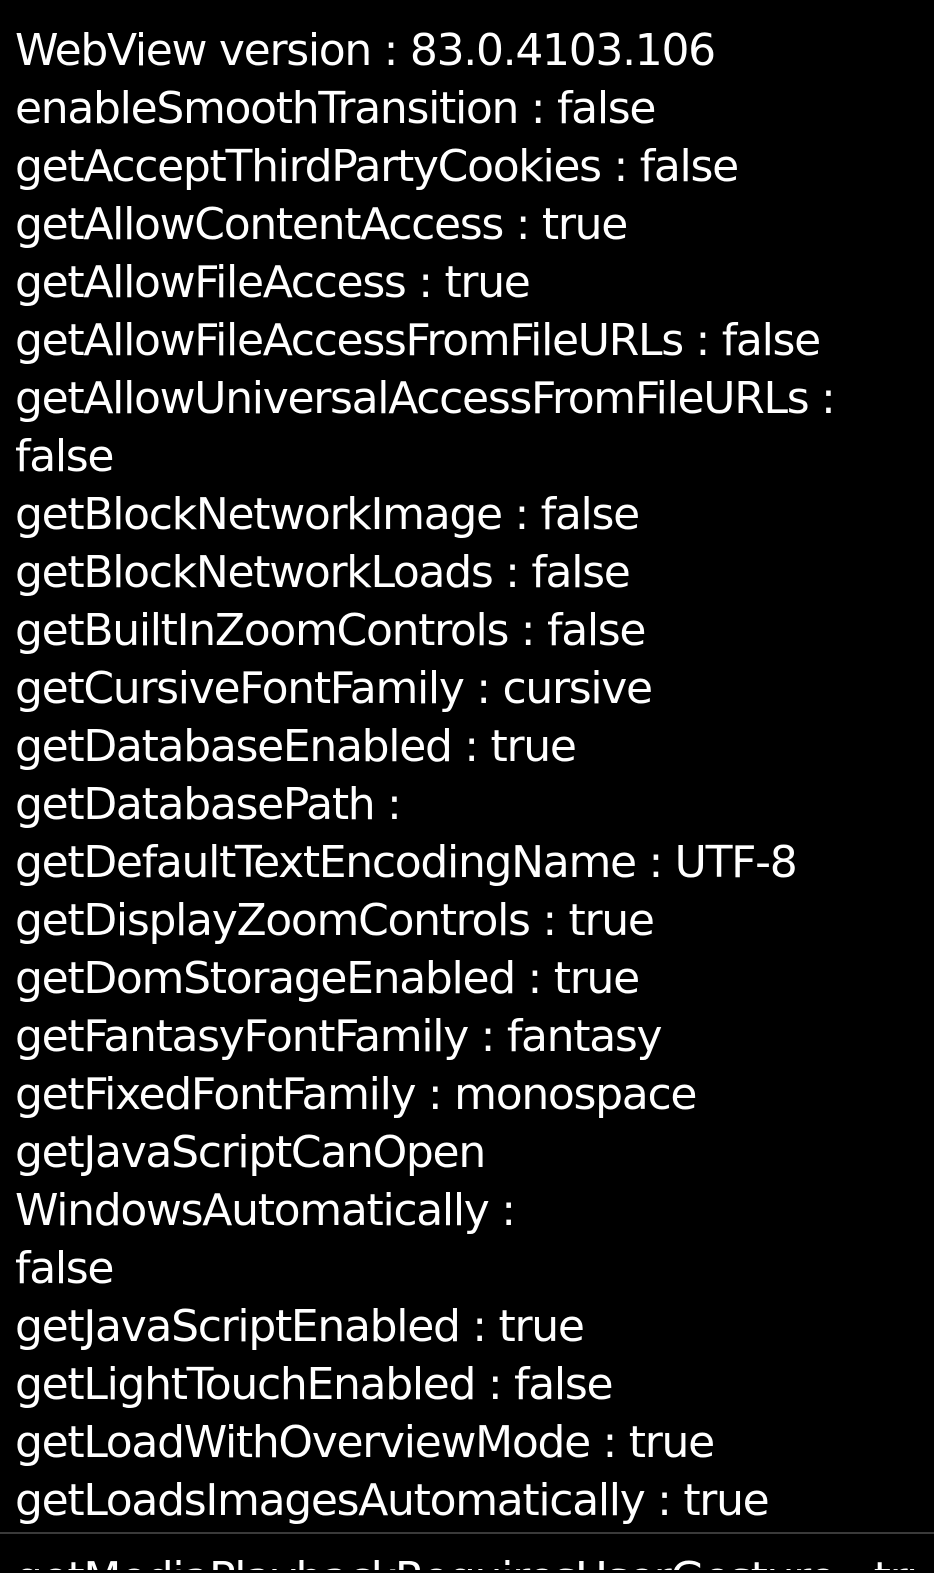 Image resolution: width=934 pixels, height=1573 pixels. What do you see at coordinates (418, 340) in the screenshot?
I see `setting-line-allow-file-access-from-file-urls: getAllowFileAccessFromFileURLs : false` at bounding box center [418, 340].